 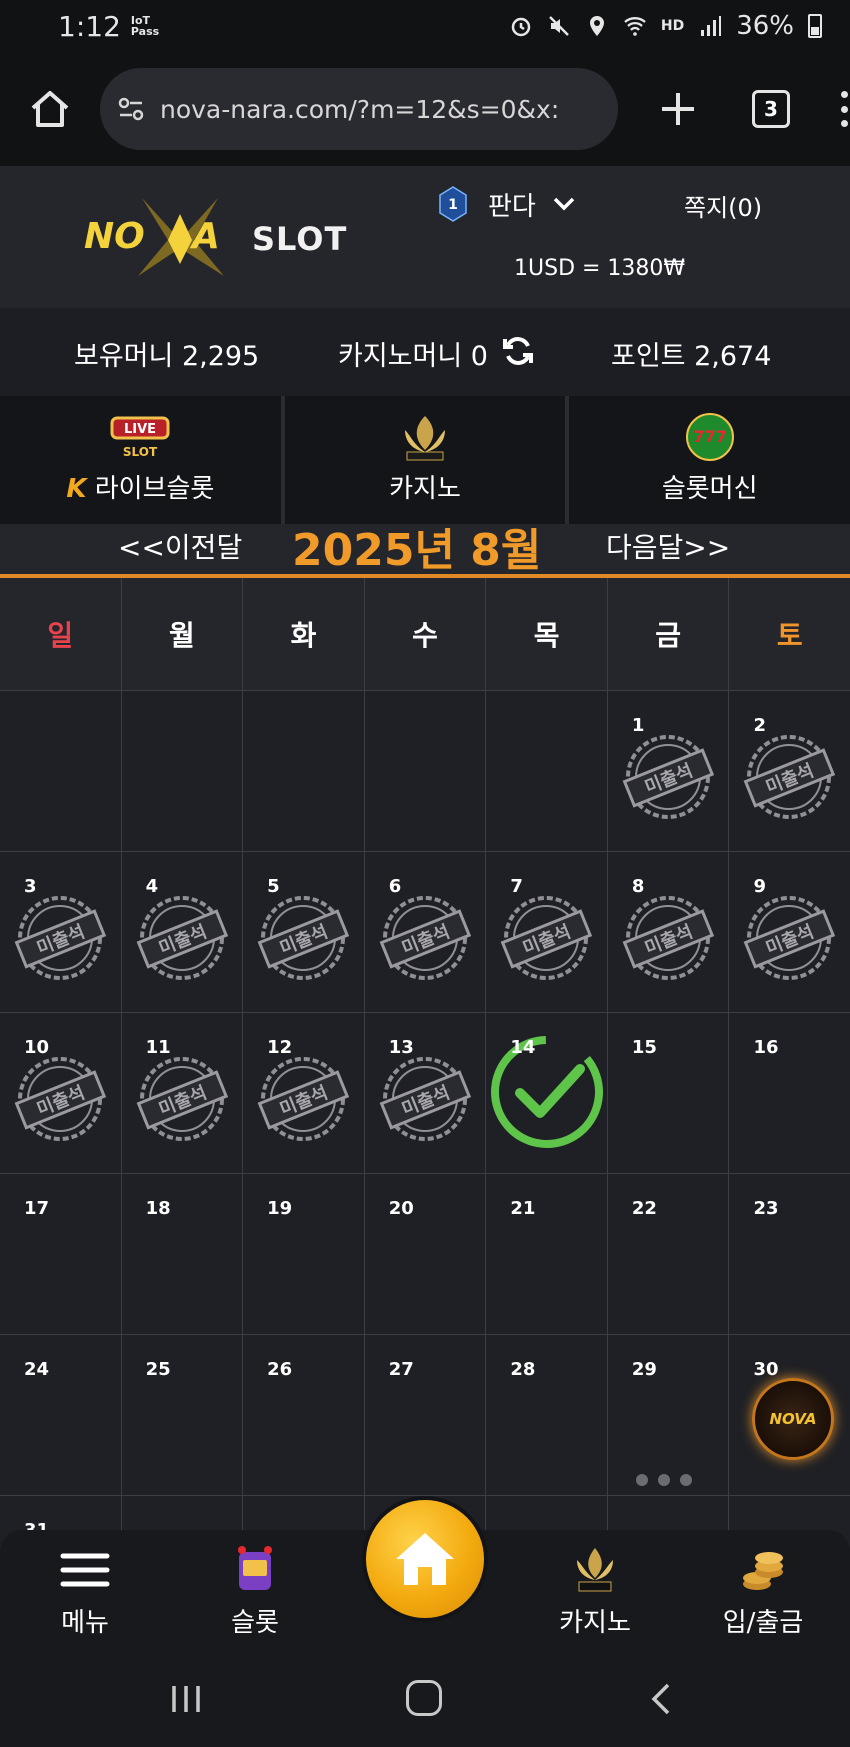 What do you see at coordinates (37, 1208) in the screenshot?
I see `day-number: 17` at bounding box center [37, 1208].